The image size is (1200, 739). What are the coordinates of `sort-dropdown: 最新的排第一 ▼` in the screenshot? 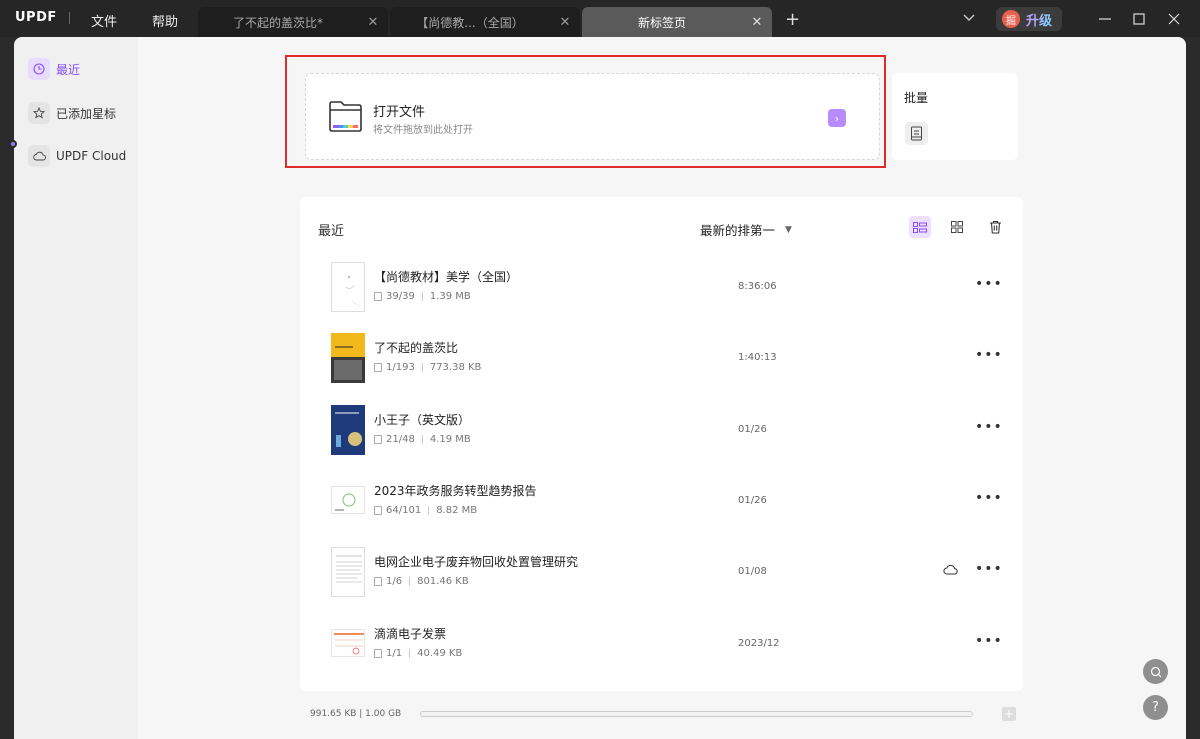 It's located at (746, 229).